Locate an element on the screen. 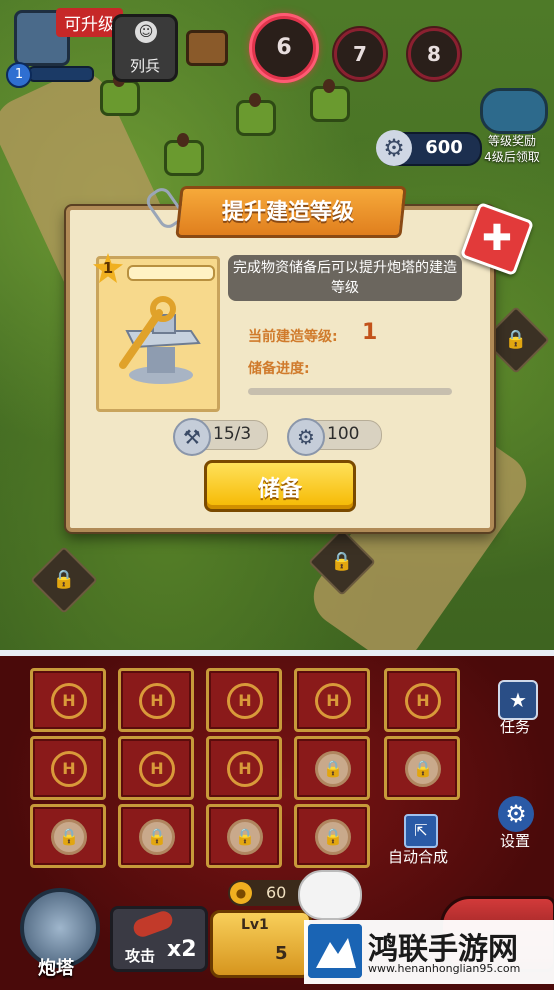 The width and height of the screenshot is (554, 990). parts-icon: ⚒ is located at coordinates (192, 437).